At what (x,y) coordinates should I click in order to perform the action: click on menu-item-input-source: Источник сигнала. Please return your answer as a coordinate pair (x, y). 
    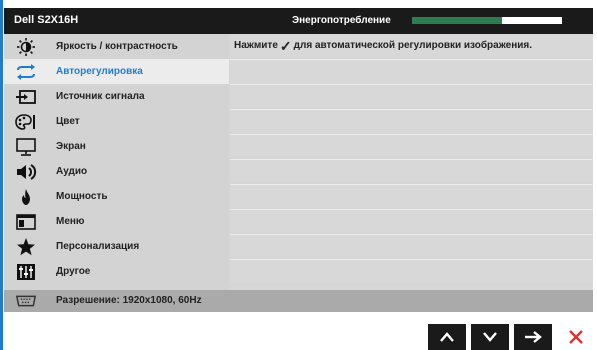
    Looking at the image, I should click on (116, 96).